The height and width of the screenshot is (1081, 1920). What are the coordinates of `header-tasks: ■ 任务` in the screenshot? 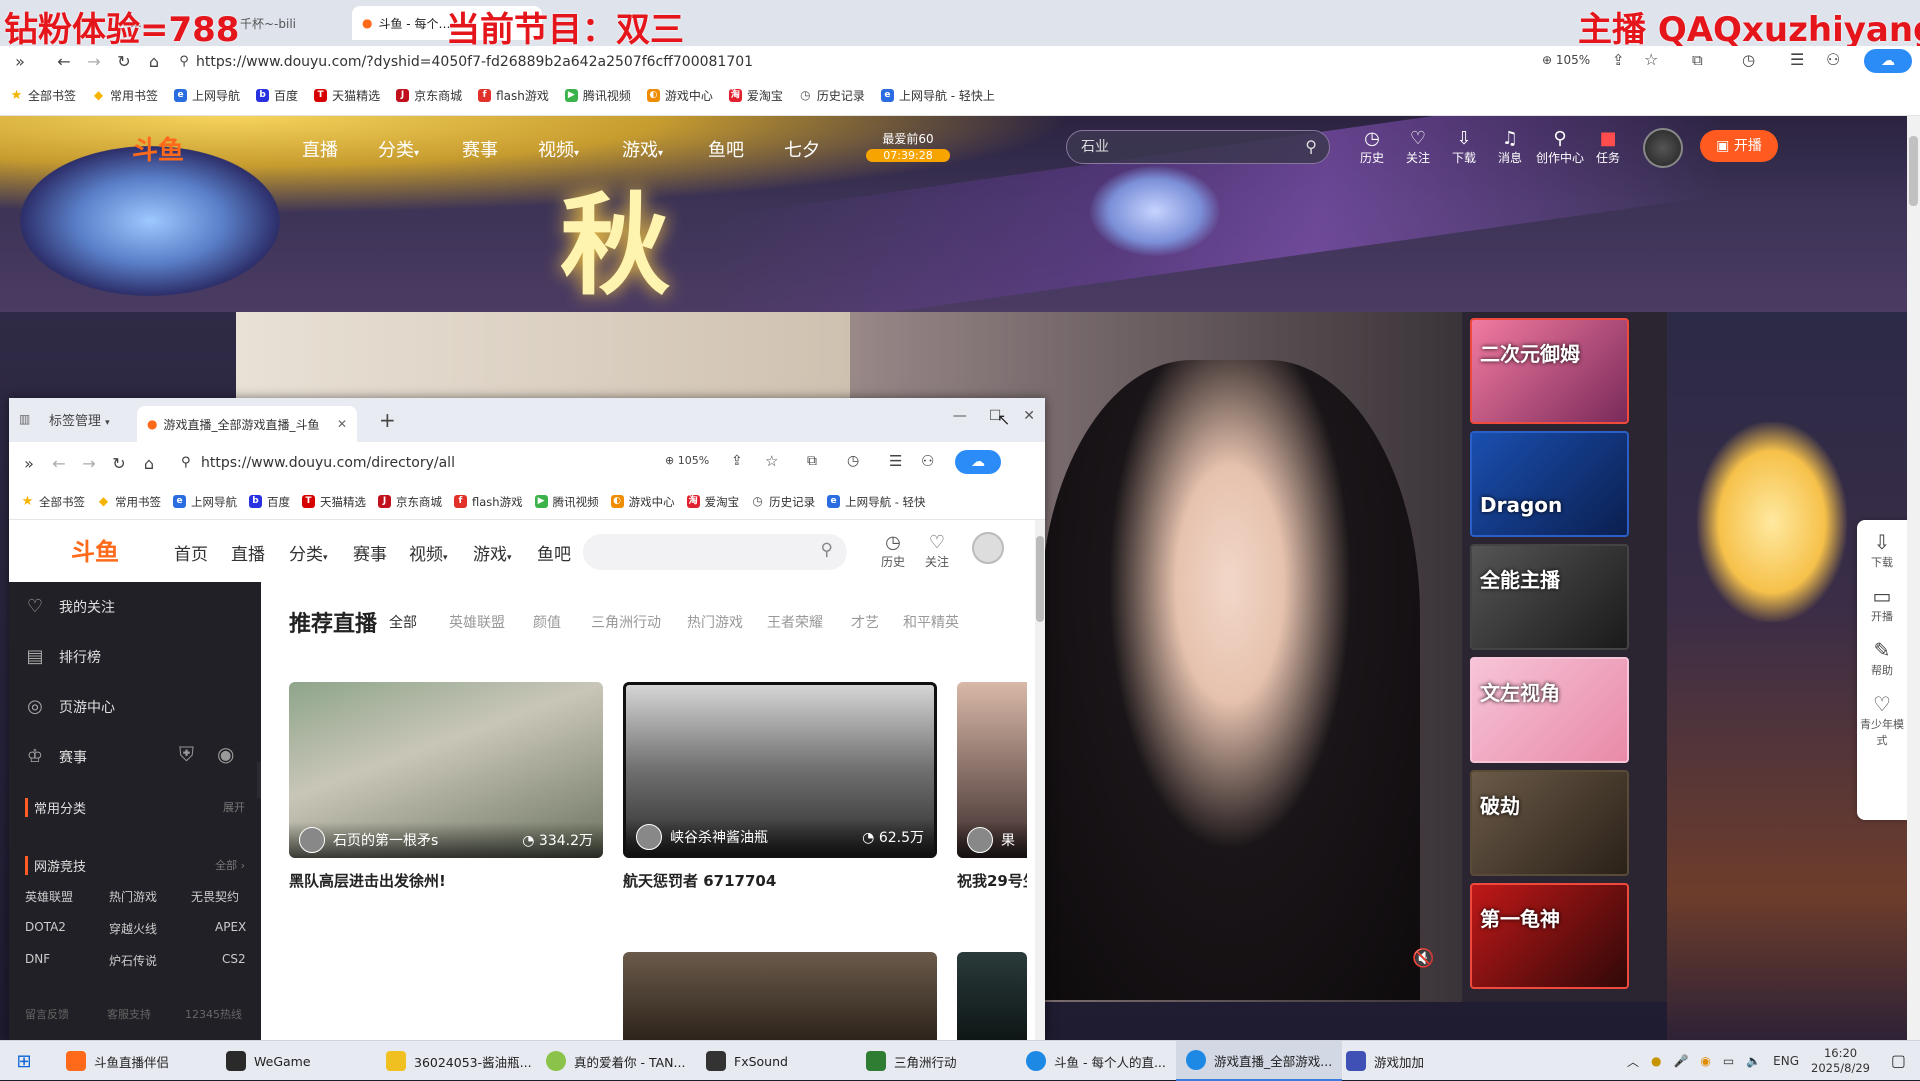 It's located at (1608, 147).